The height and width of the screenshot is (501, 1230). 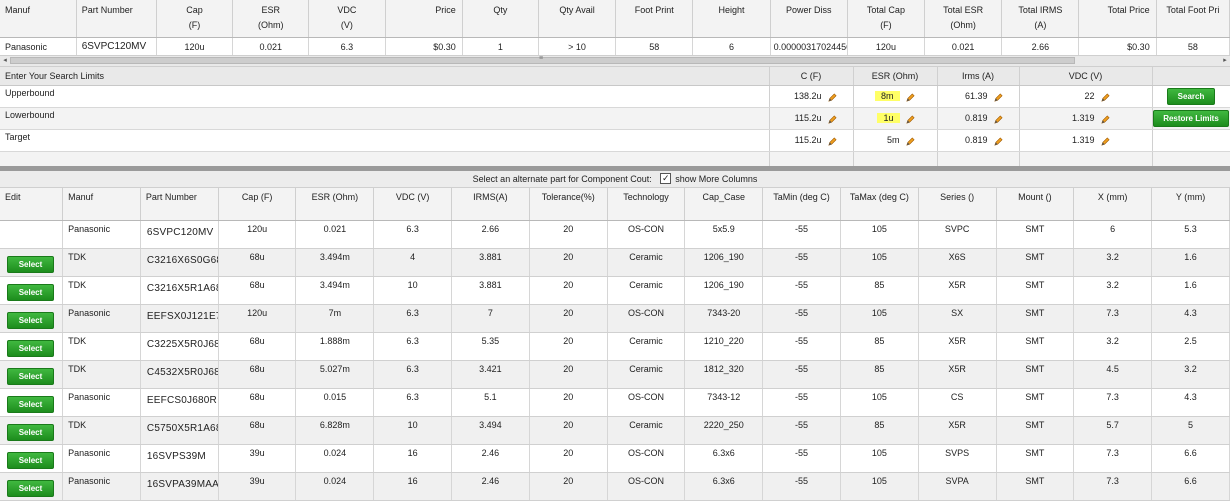 I want to click on horizontal-scrollbar: ◂ ≡ ▸, so click(x=615, y=61).